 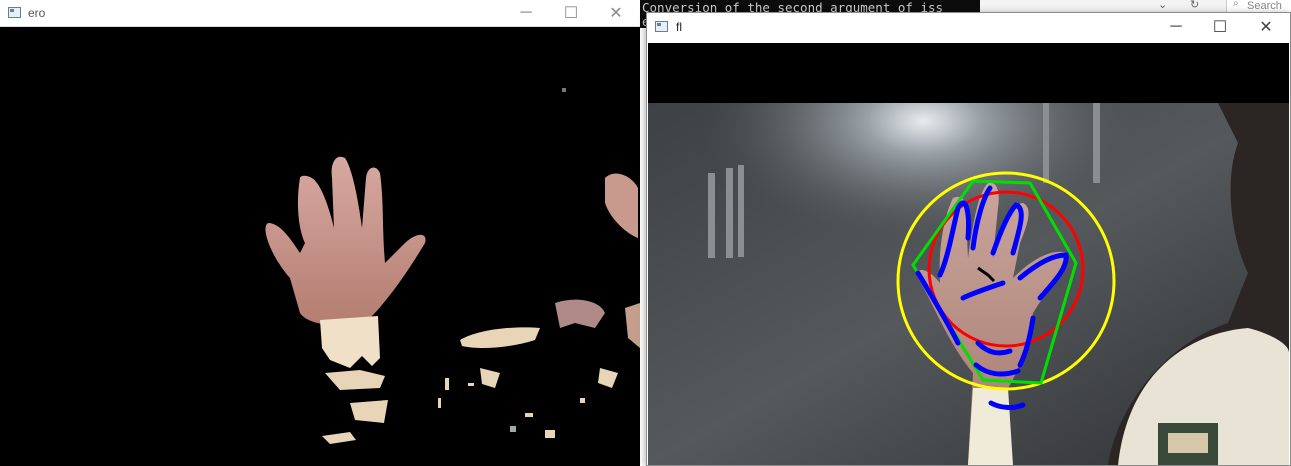 What do you see at coordinates (679, 27) in the screenshot?
I see `window-title: fl` at bounding box center [679, 27].